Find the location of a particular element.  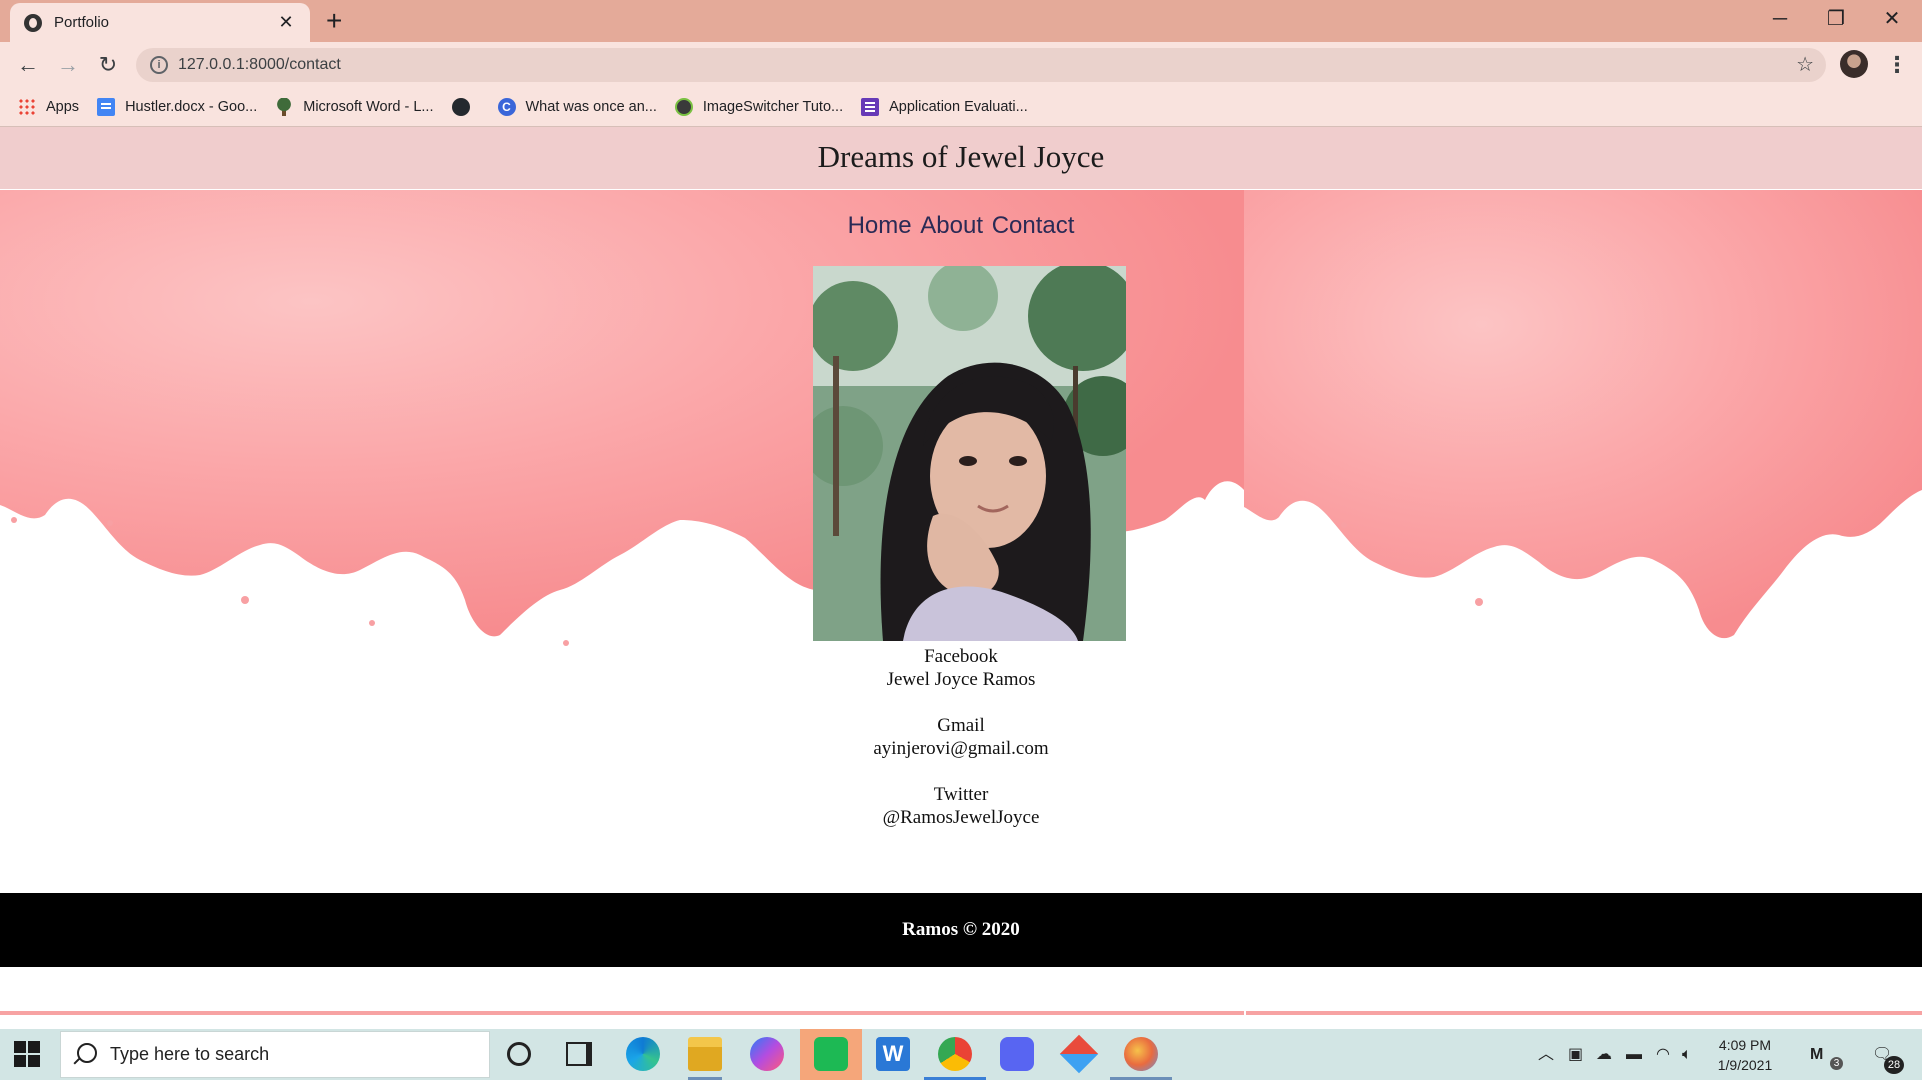

close-window-button: ✕ is located at coordinates (1892, 19).